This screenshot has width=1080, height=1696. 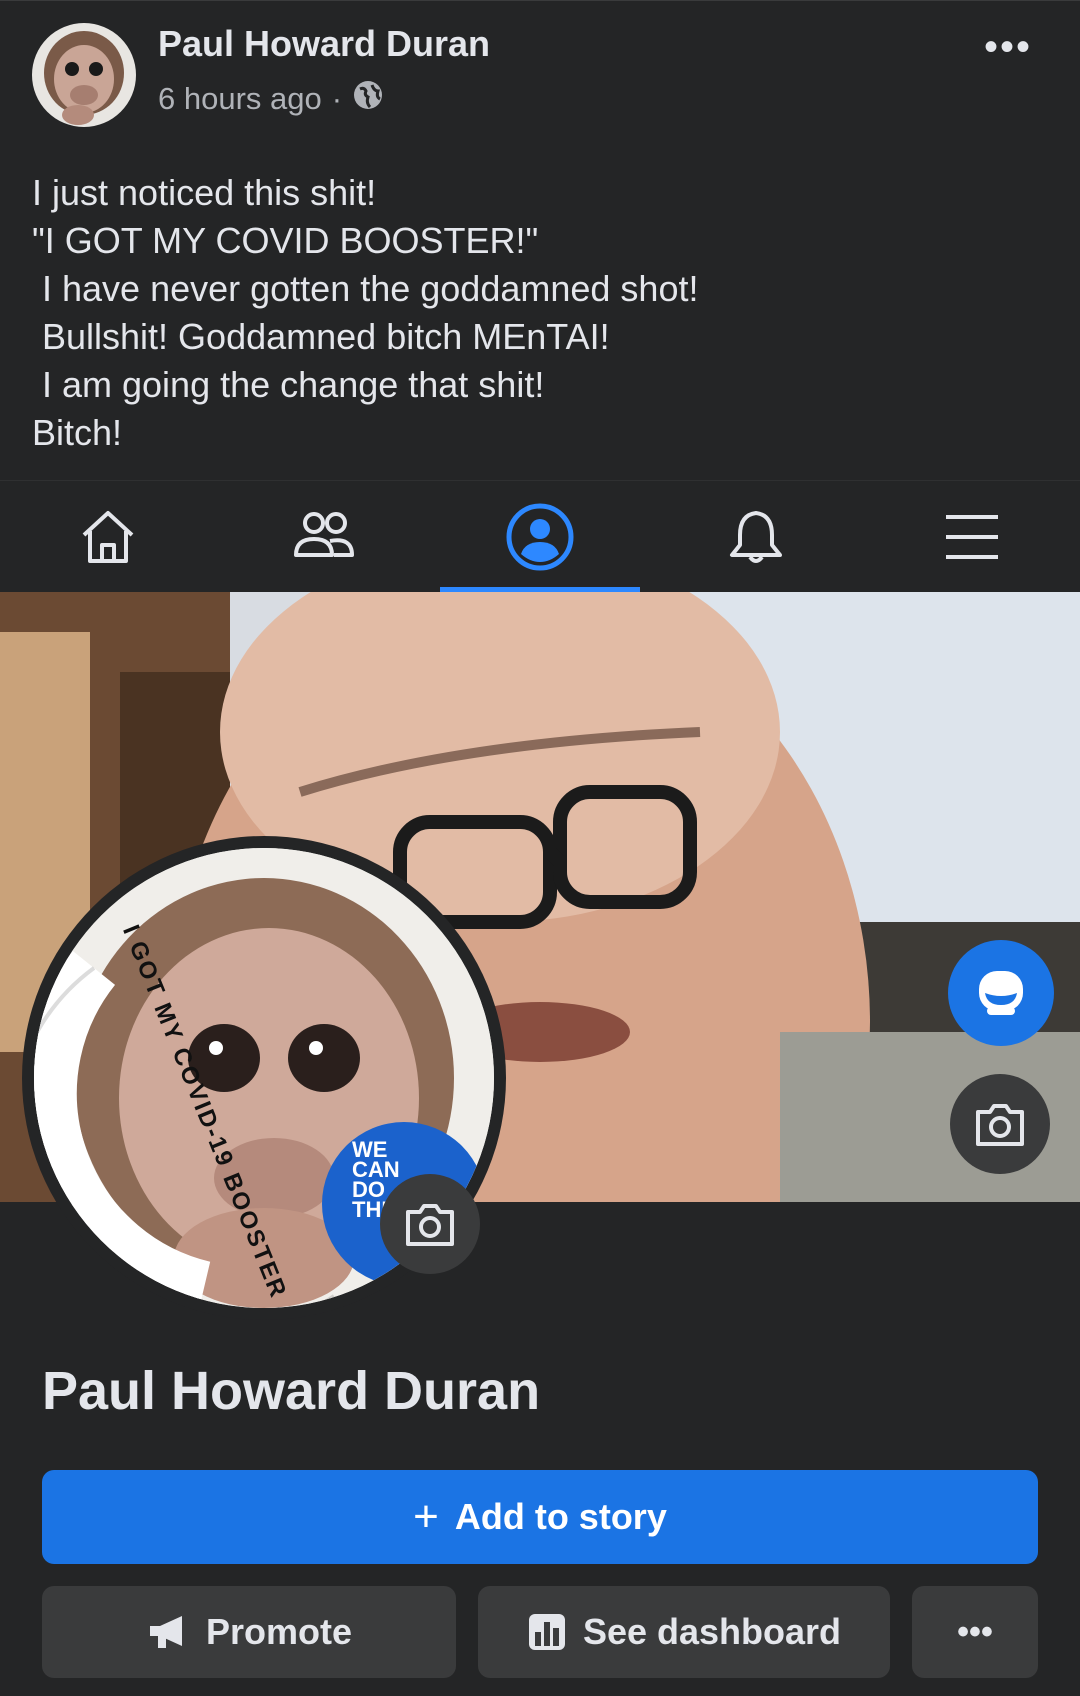 I want to click on add-to-story-button: + Add to story, so click(x=540, y=1517).